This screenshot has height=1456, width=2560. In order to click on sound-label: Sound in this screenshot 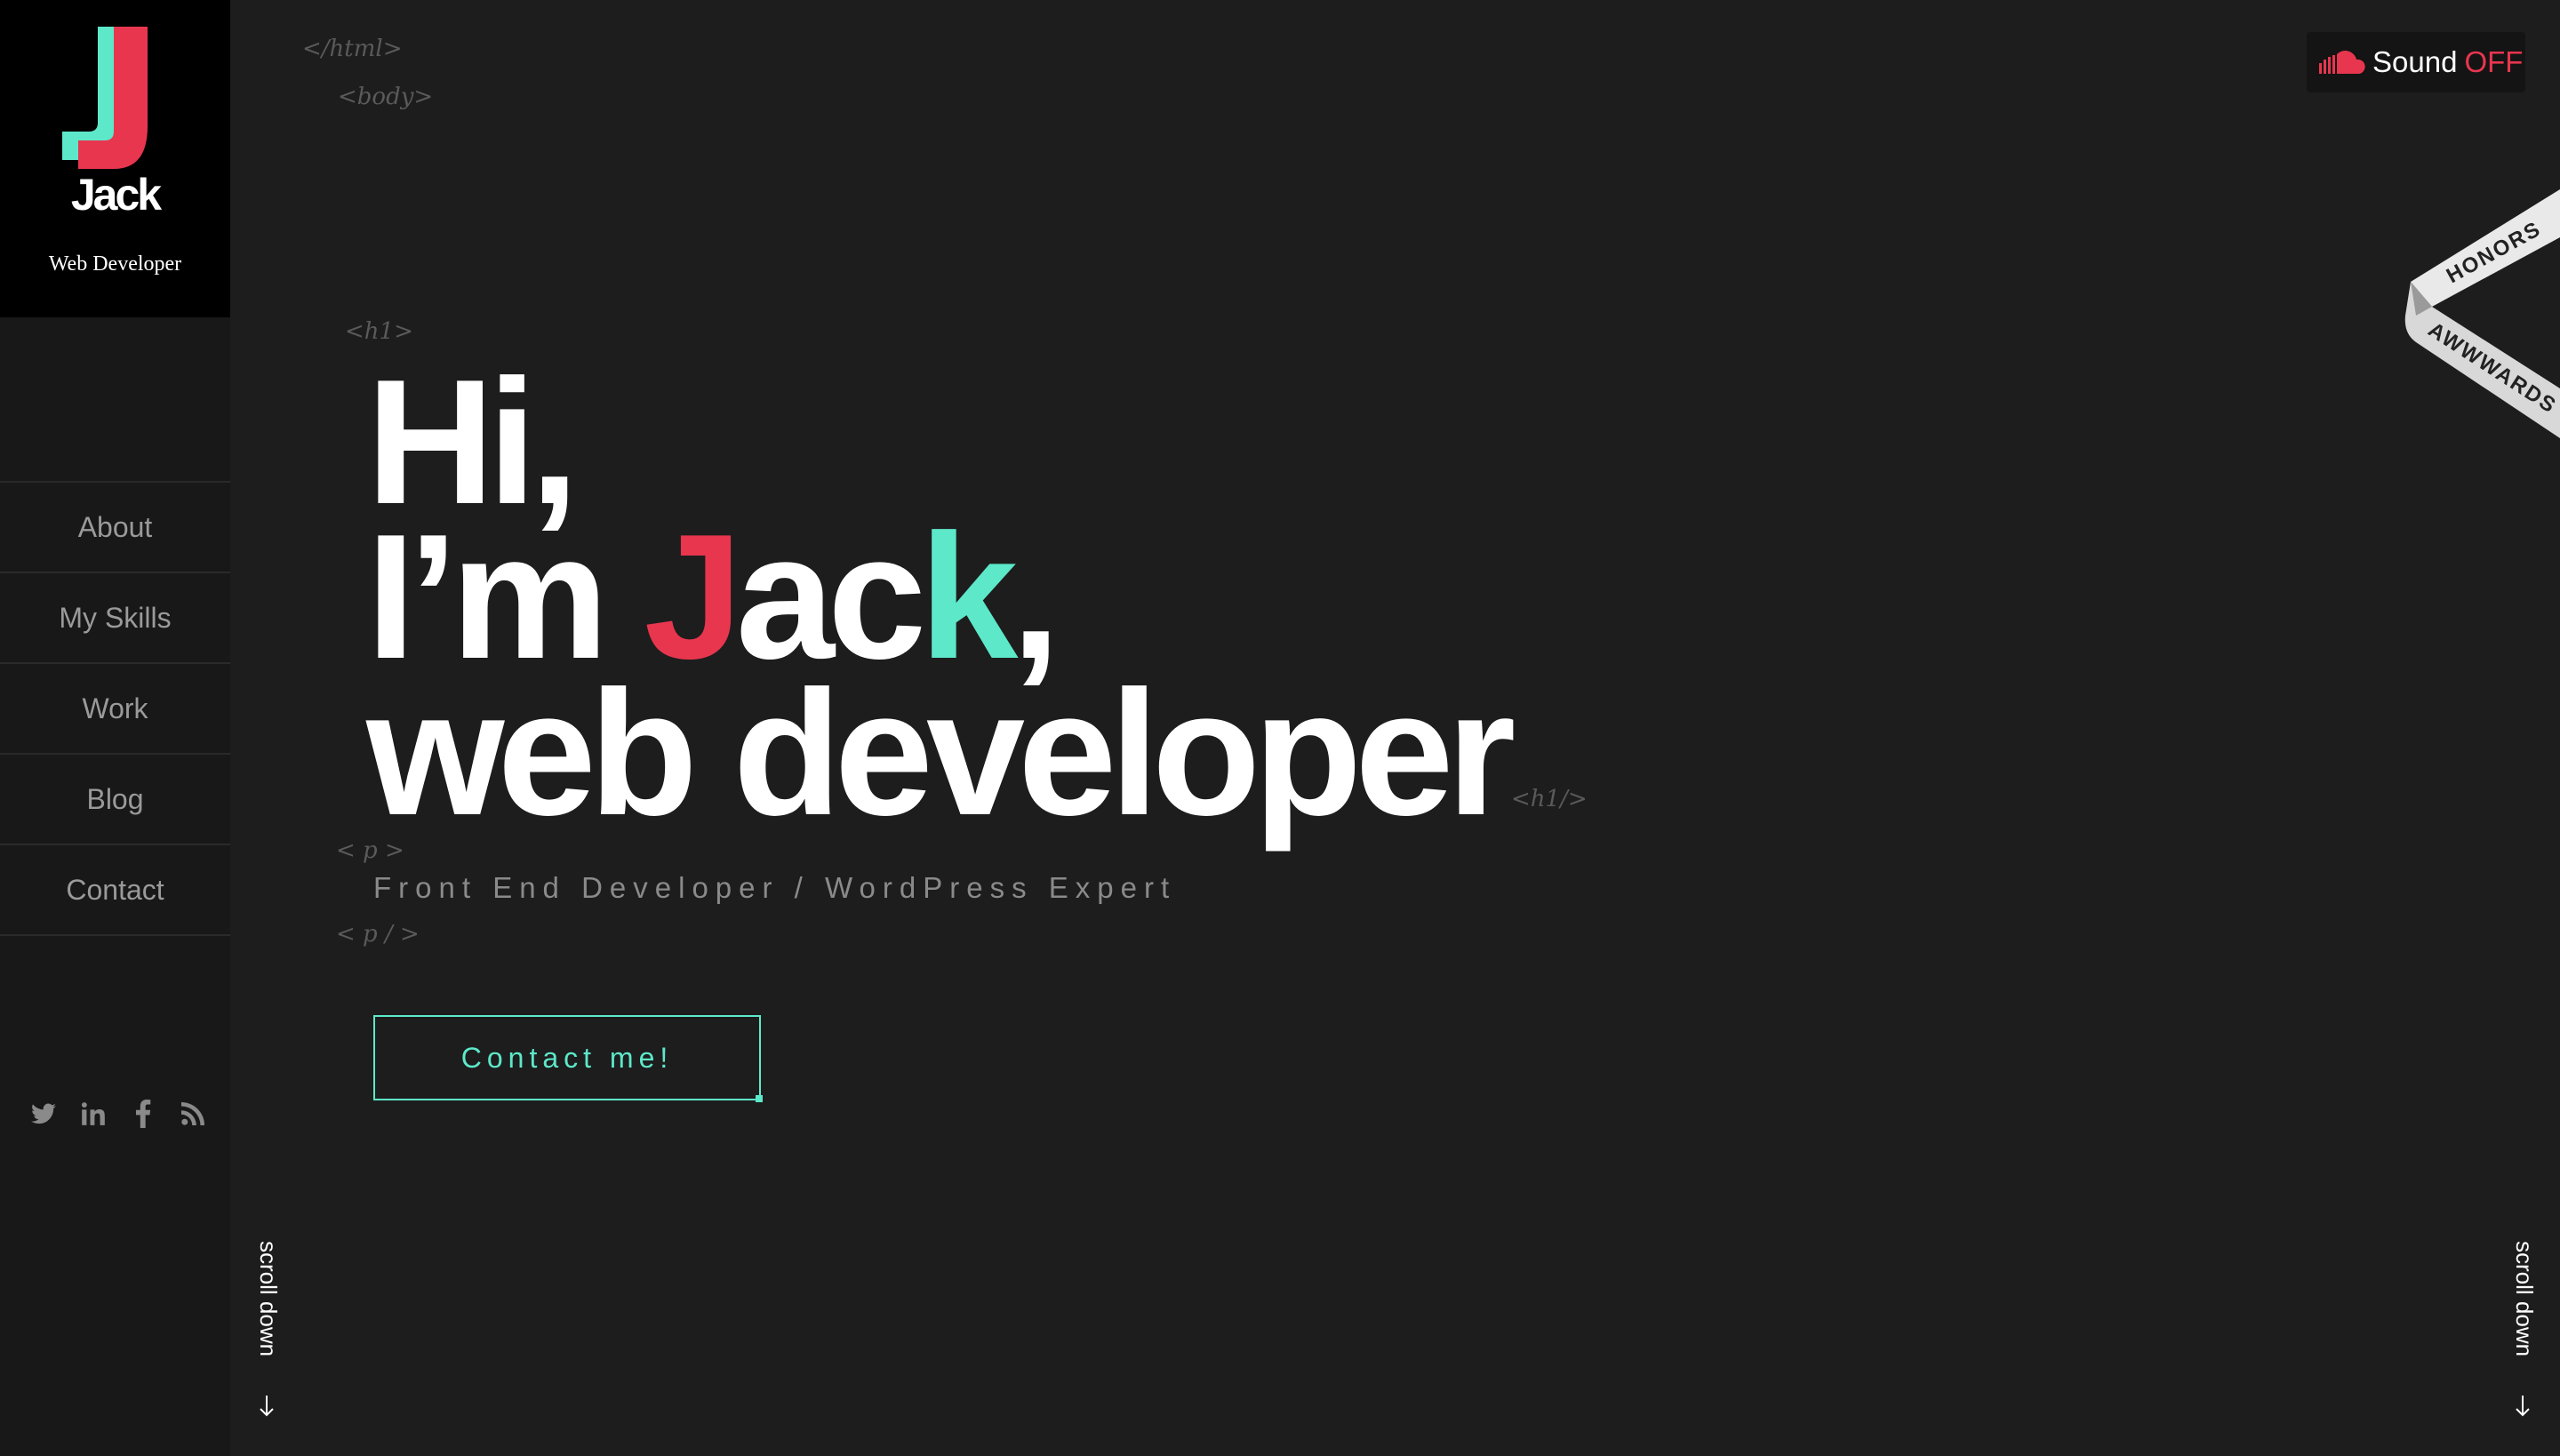, I will do `click(2415, 61)`.